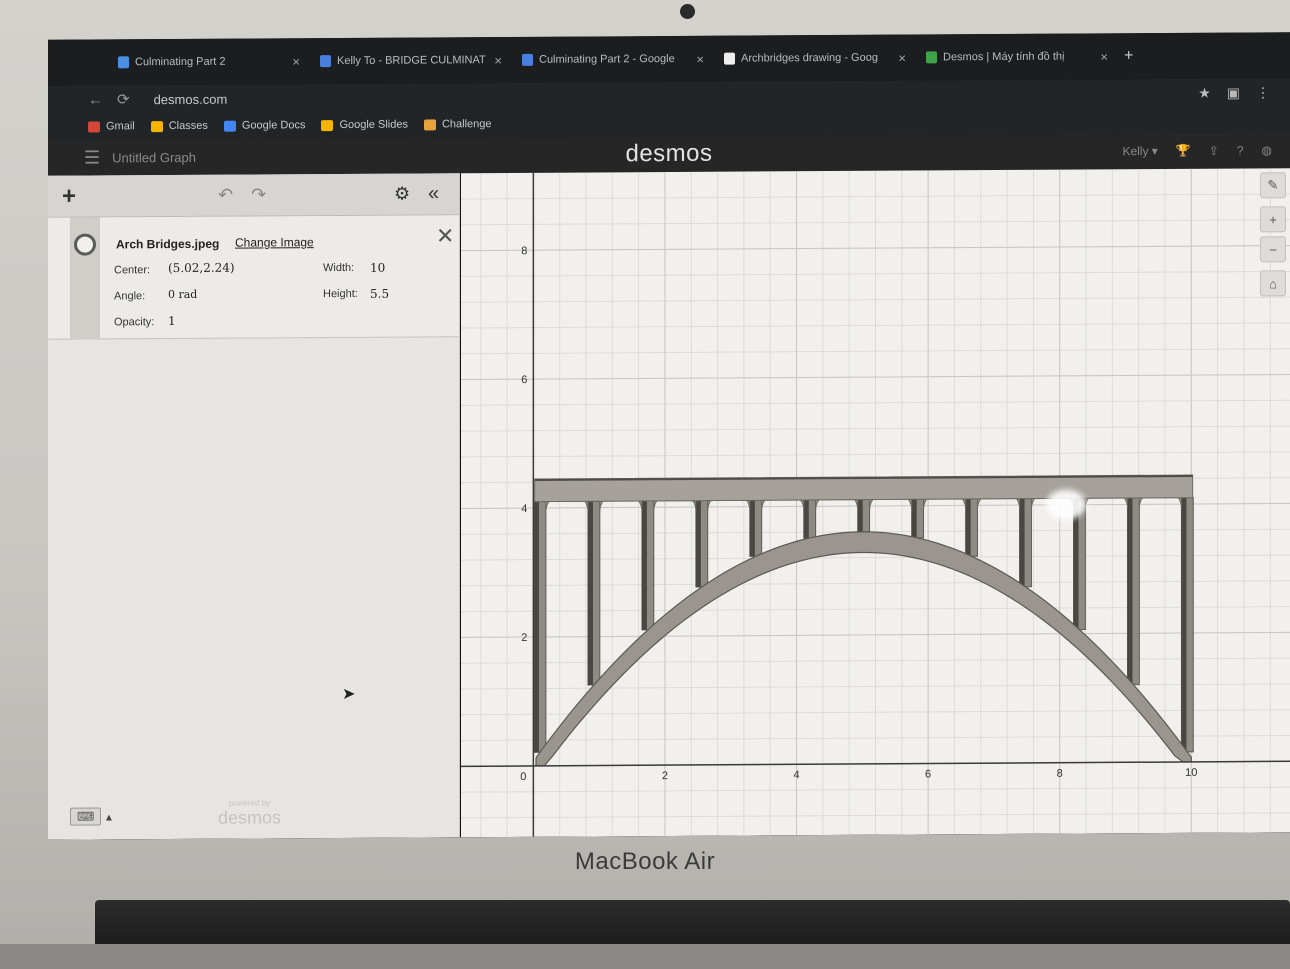 The image size is (1290, 969). I want to click on y-tick-label: 8, so click(524, 251).